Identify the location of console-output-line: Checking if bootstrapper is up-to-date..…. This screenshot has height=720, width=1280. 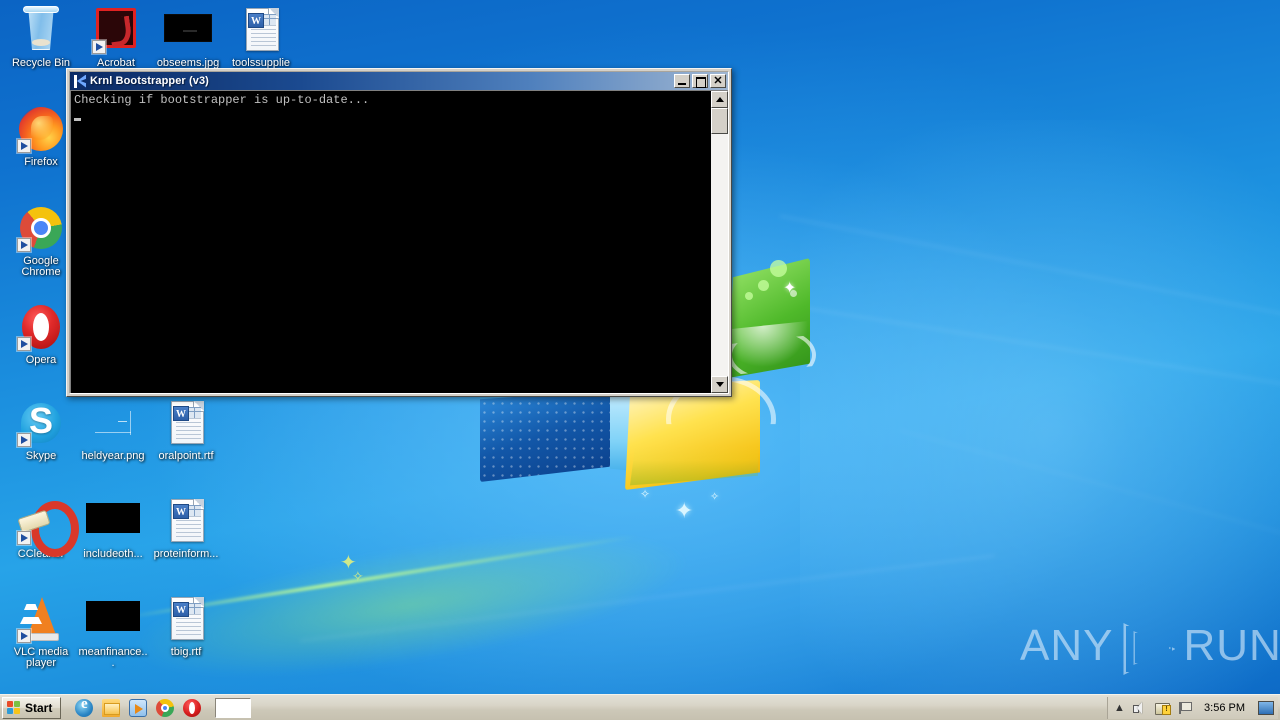
(222, 100).